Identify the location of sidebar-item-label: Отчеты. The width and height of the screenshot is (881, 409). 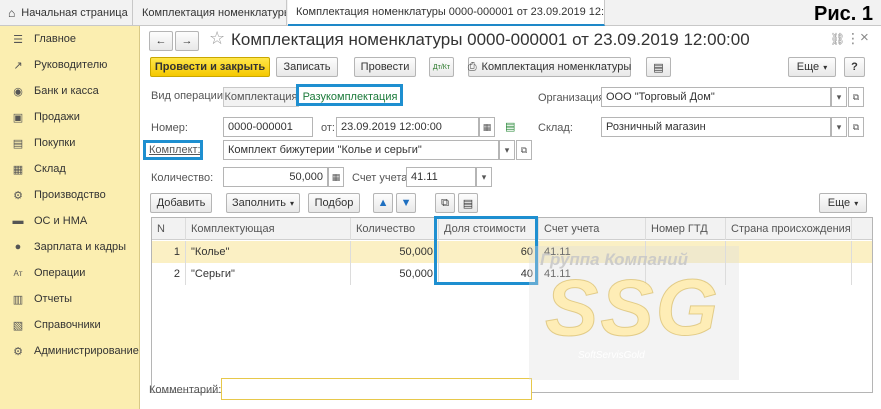
(53, 299).